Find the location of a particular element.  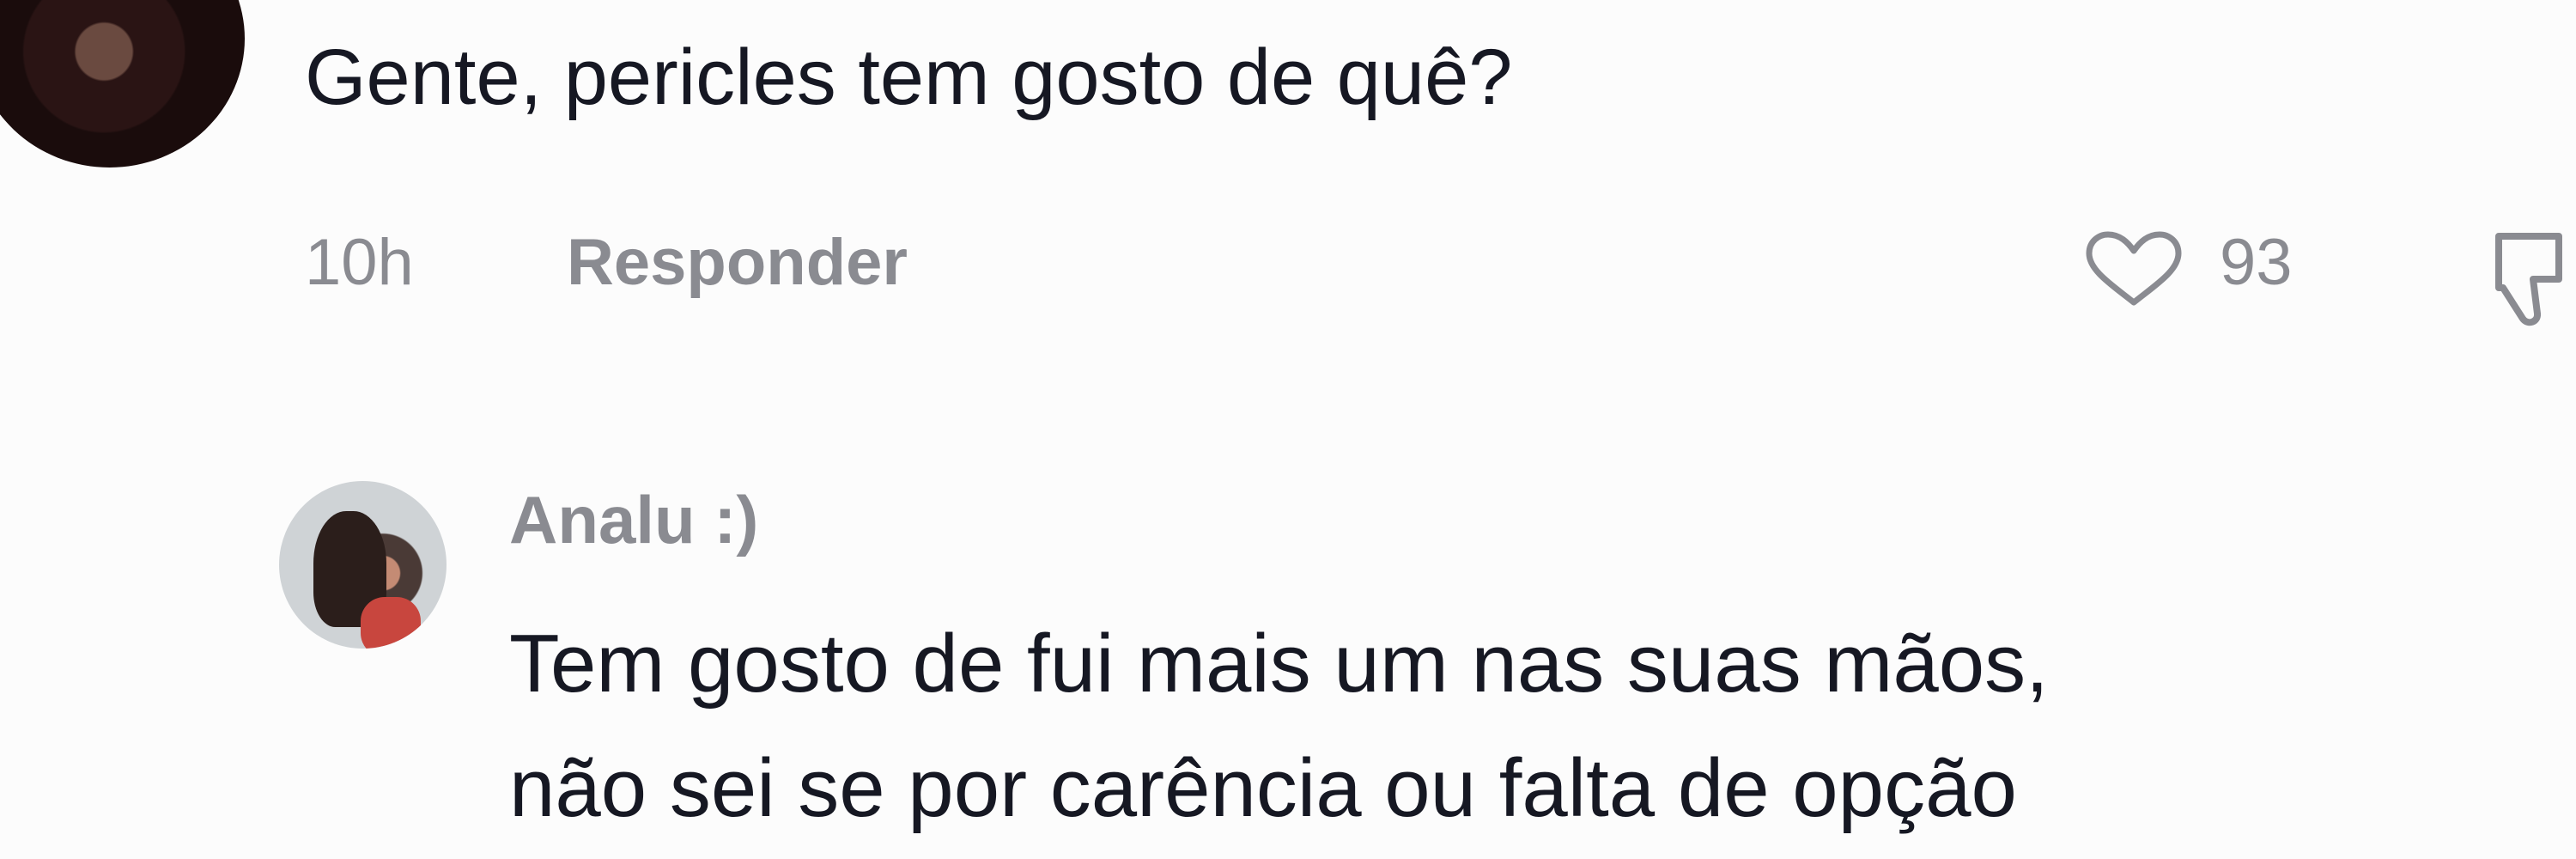

comment-timestamp: 10h is located at coordinates (359, 262).